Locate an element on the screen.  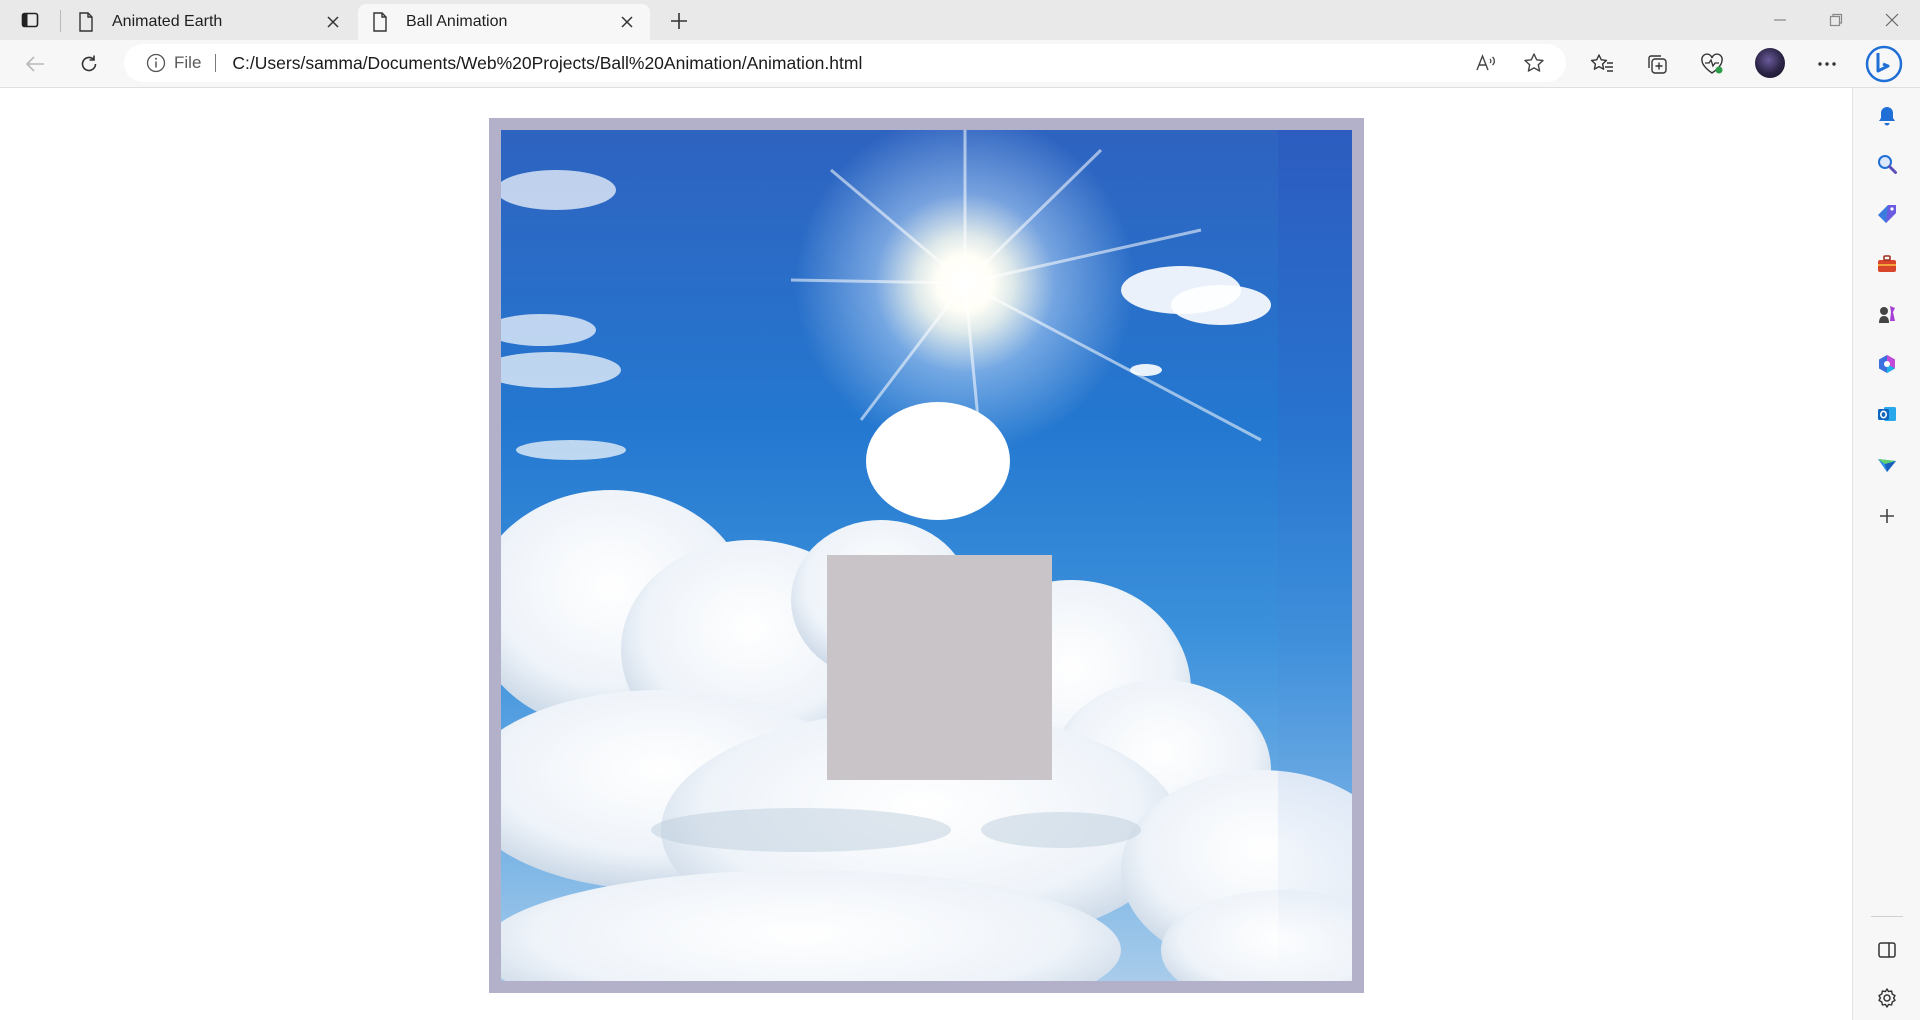
read-aloud-button is located at coordinates (1486, 63).